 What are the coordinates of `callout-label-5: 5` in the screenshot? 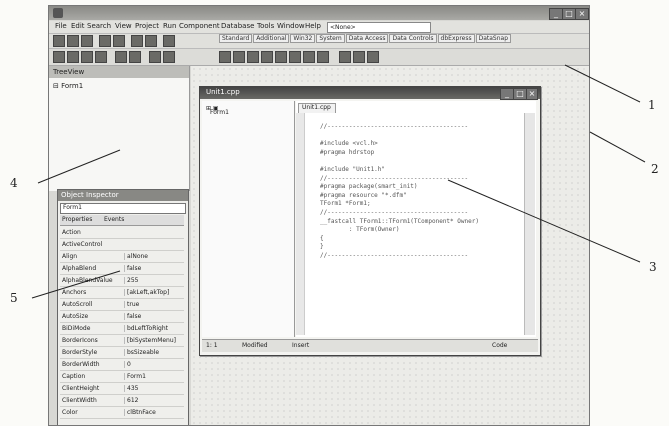 It's located at (14, 298).